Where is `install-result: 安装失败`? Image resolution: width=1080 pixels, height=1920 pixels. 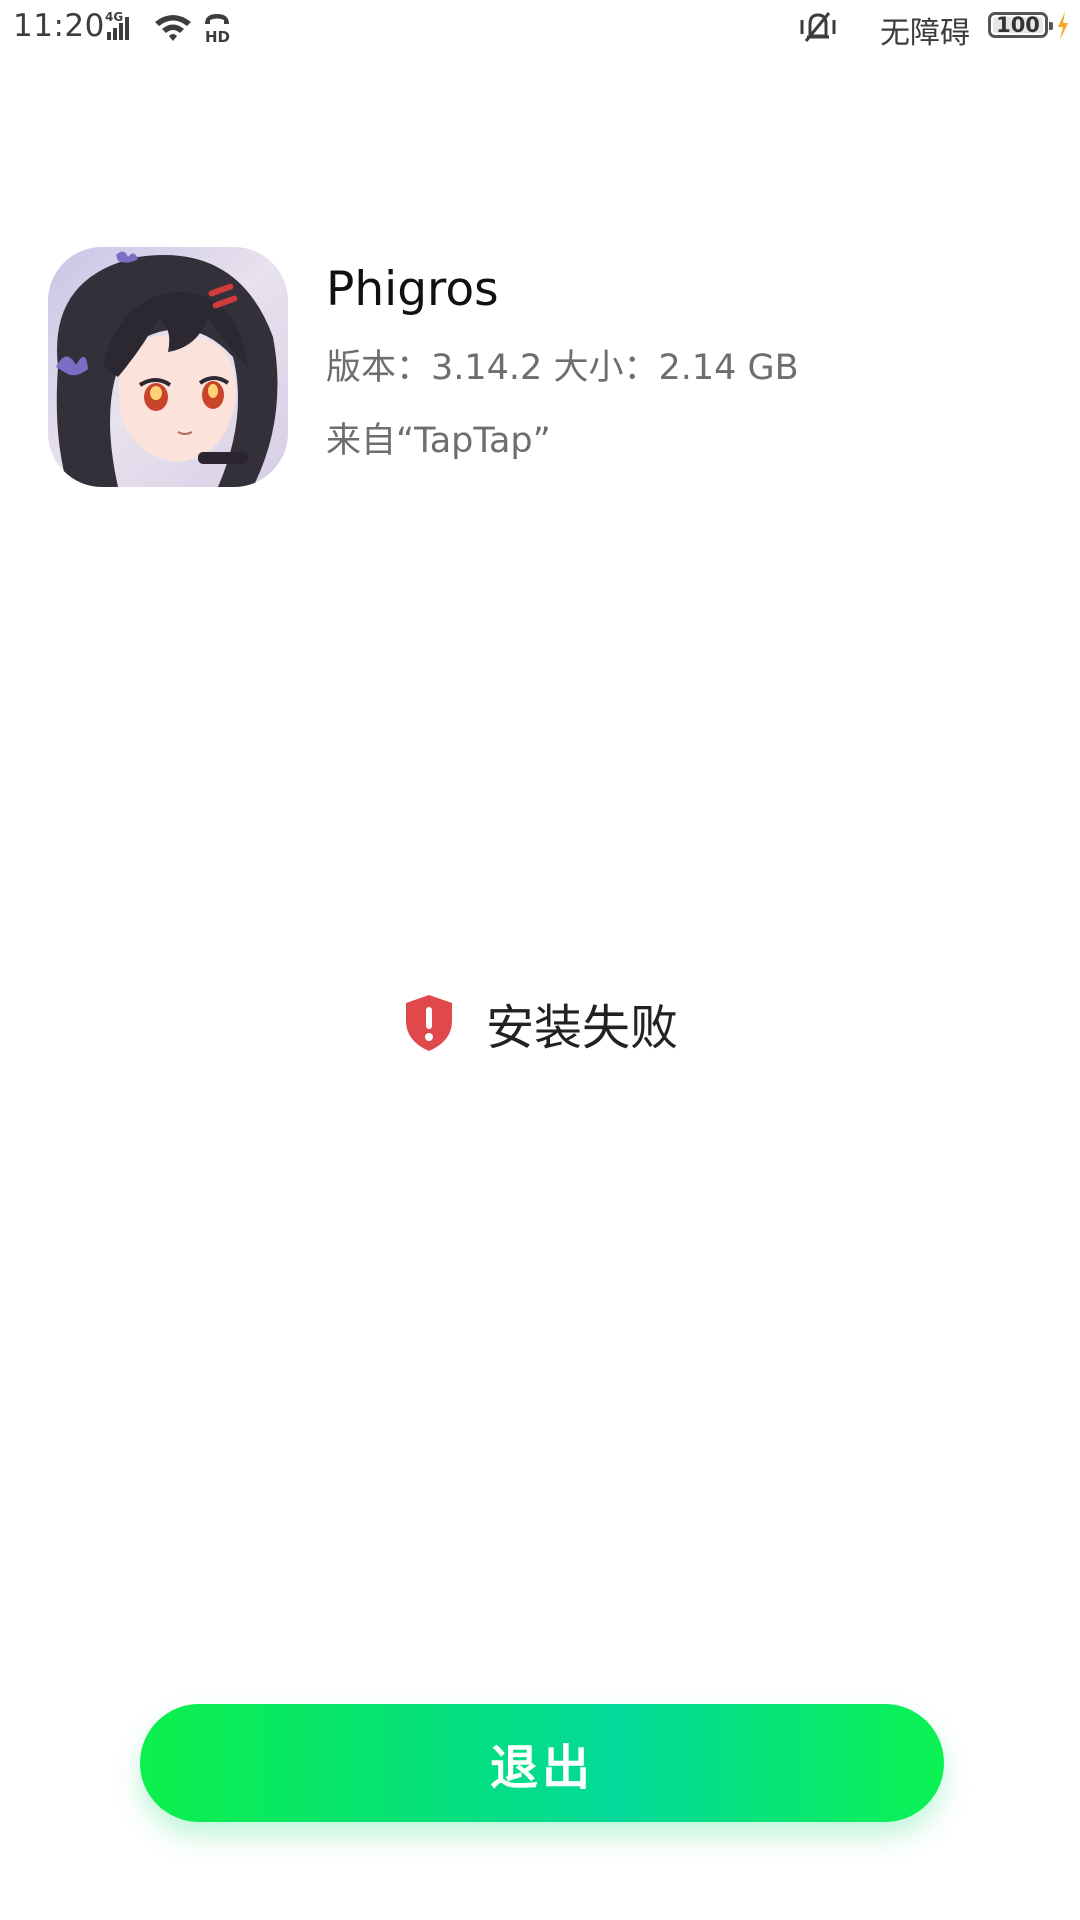
install-result: 安装失败 is located at coordinates (540, 1023).